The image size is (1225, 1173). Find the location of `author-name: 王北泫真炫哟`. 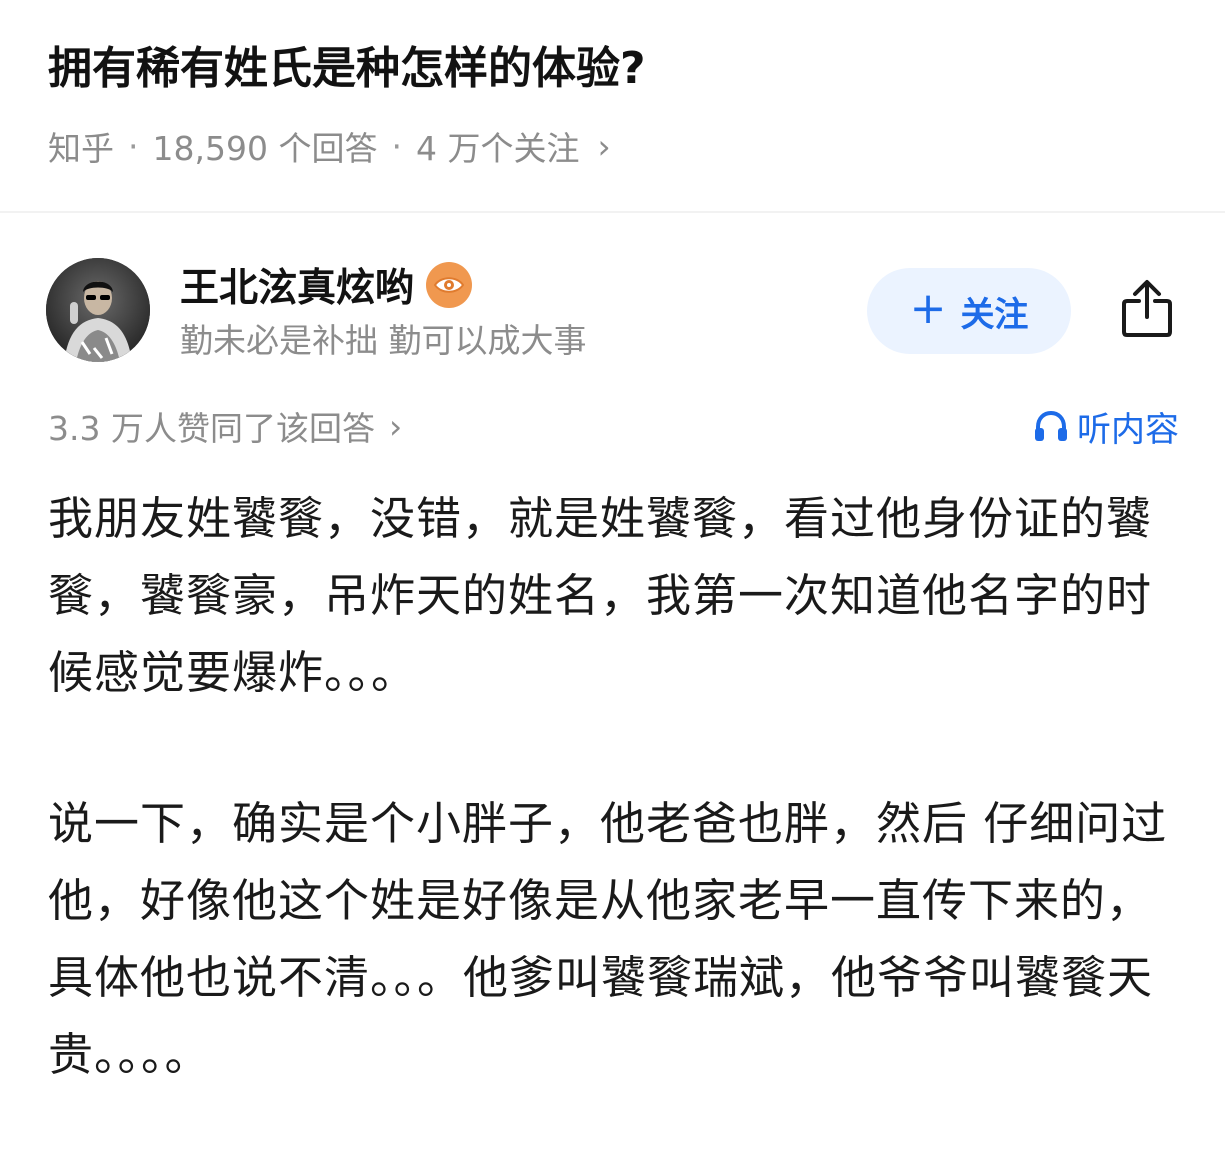

author-name: 王北泫真炫哟 is located at coordinates (297, 285).